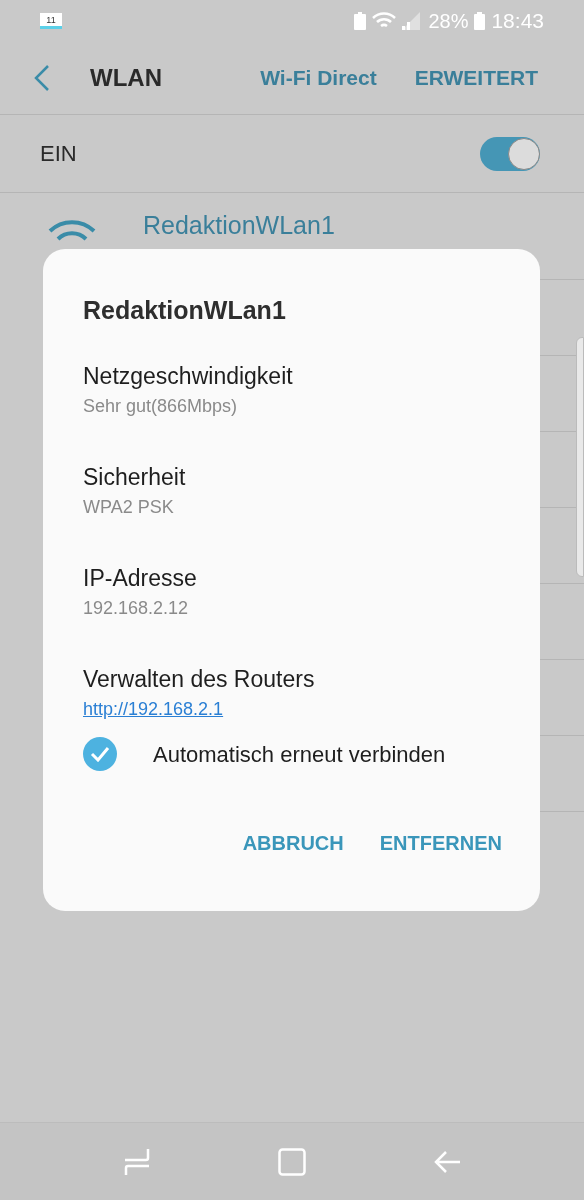  I want to click on checkbox, so click(100, 754).